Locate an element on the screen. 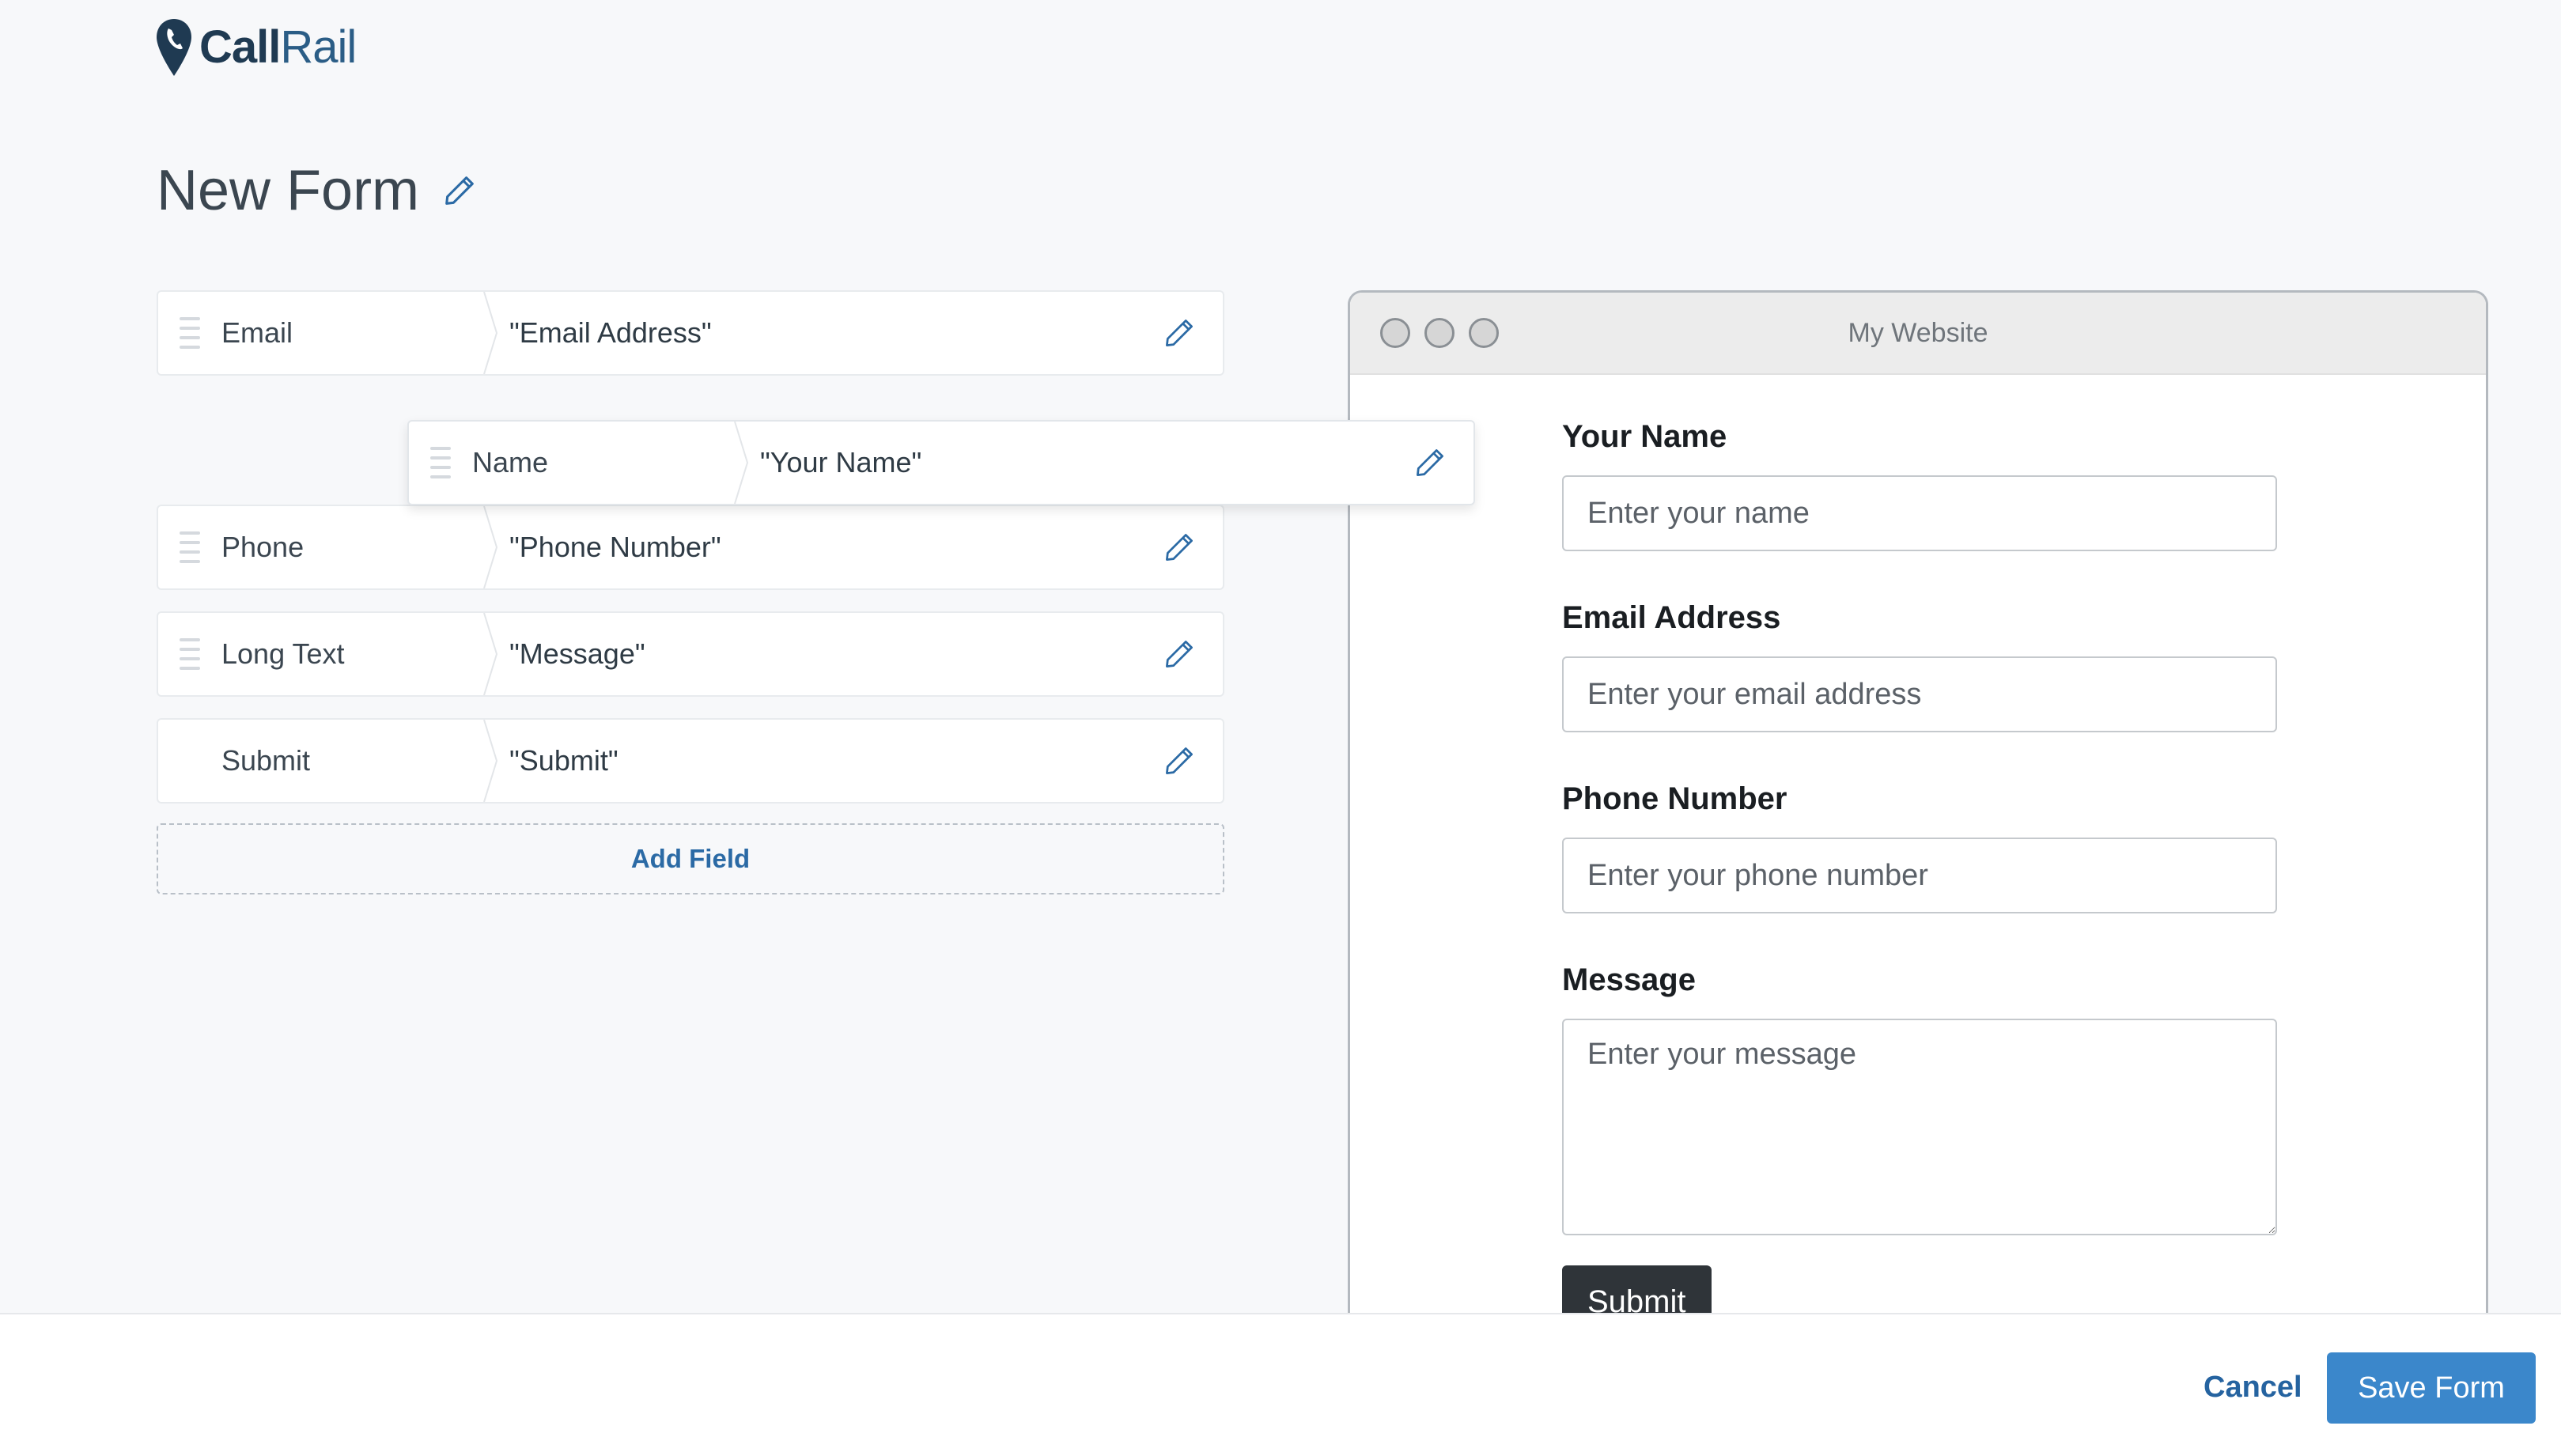  field-type: Phone is located at coordinates (263, 547).